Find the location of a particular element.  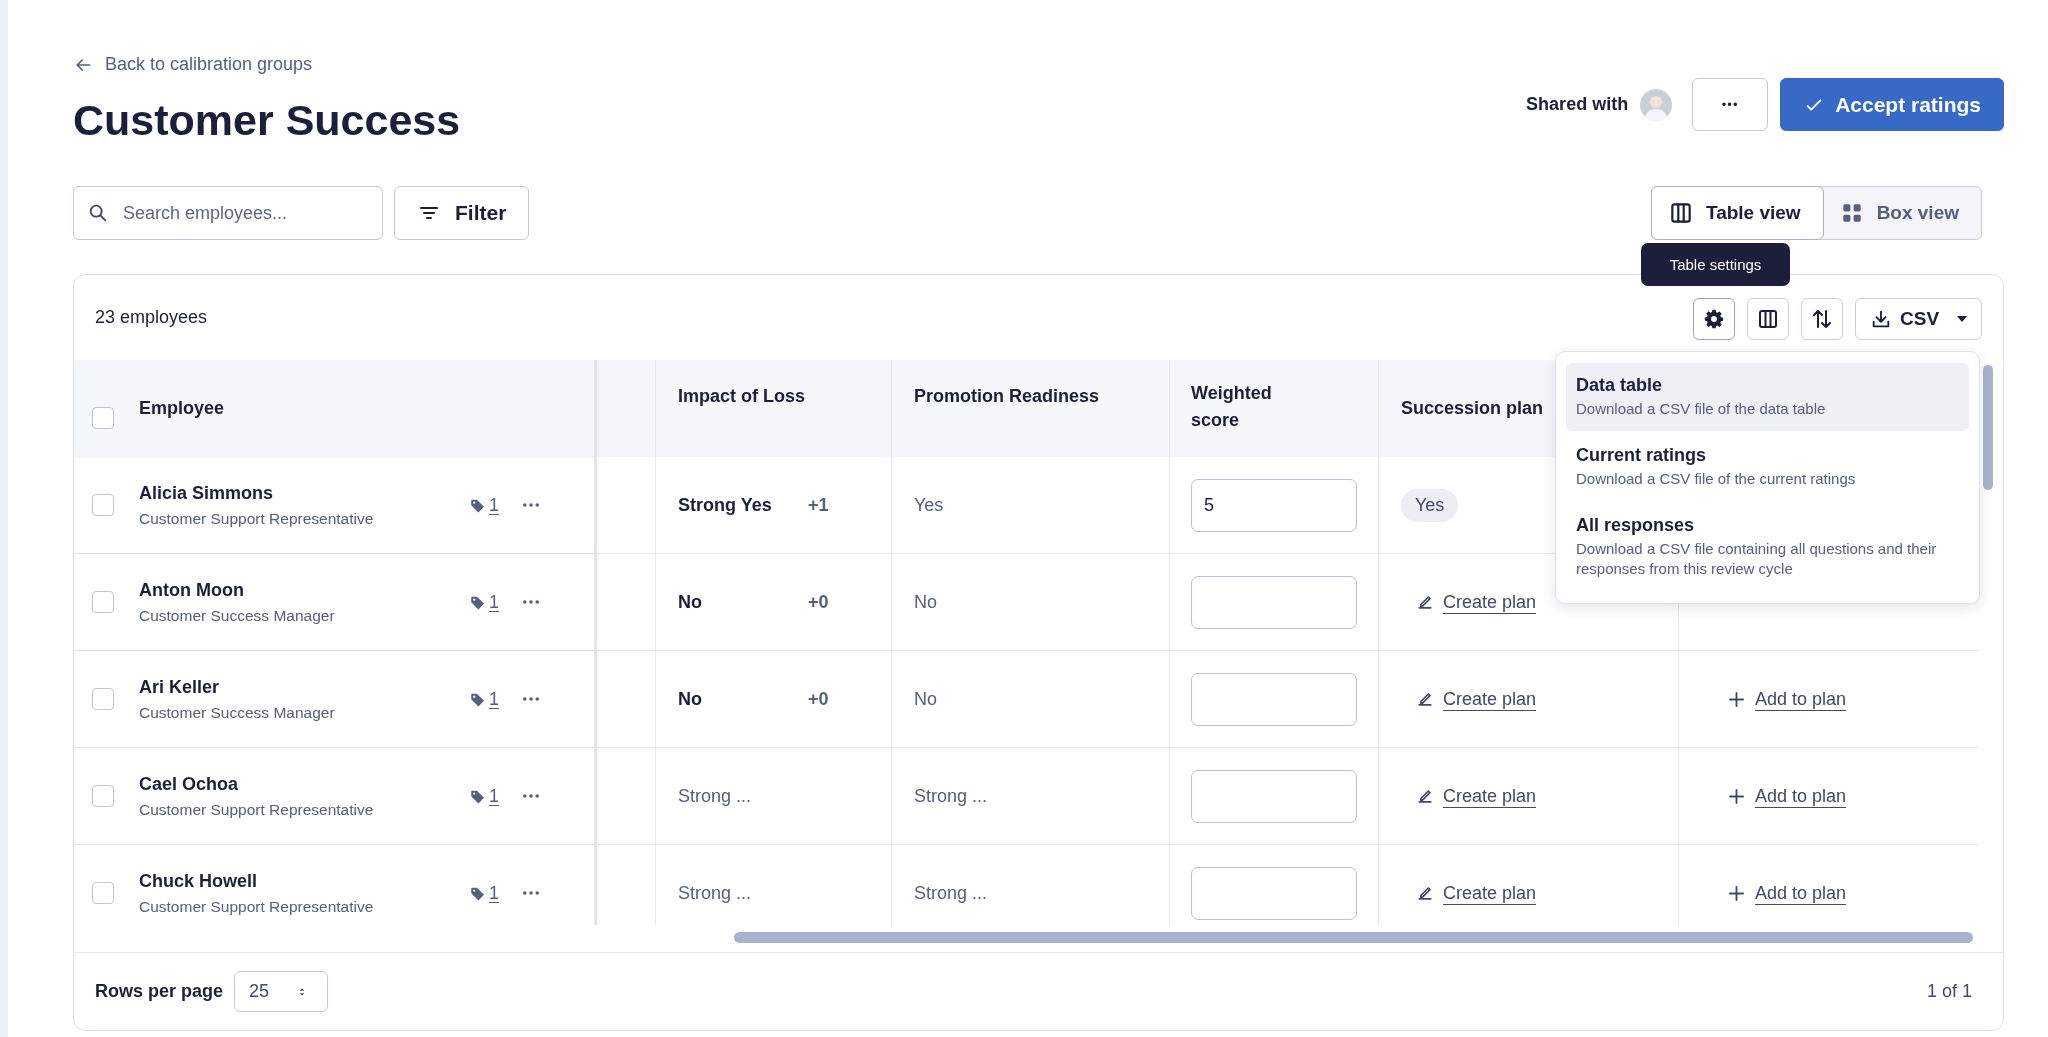

score-field: 5 is located at coordinates (1274, 505).